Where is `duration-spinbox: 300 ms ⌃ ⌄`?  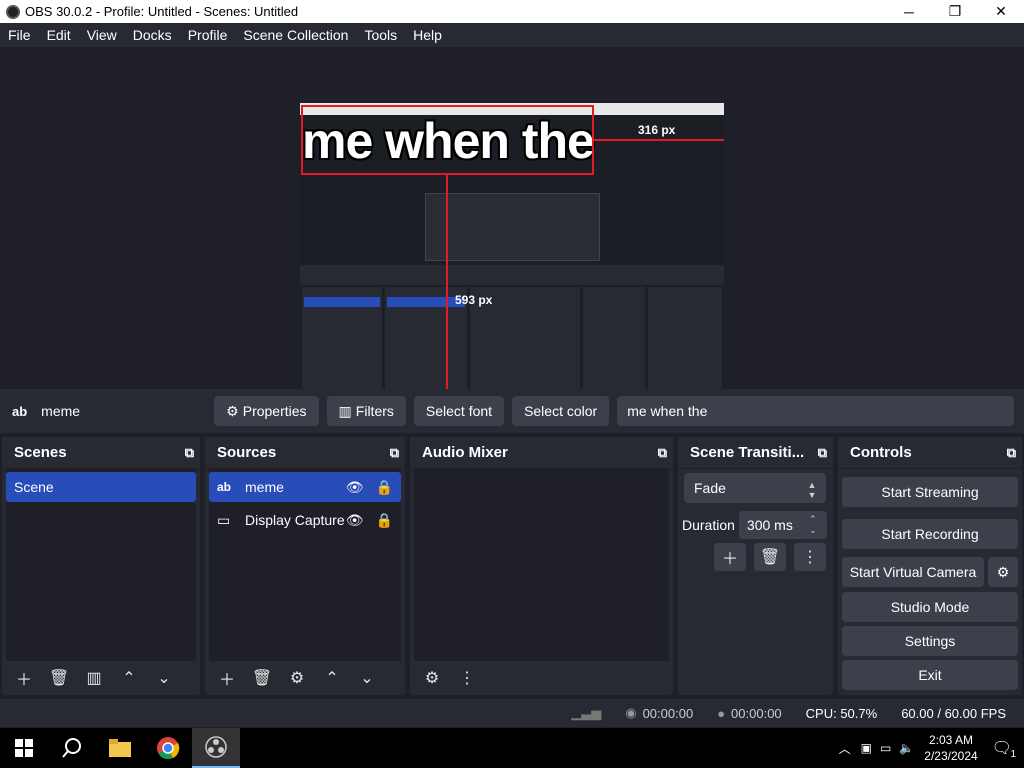 duration-spinbox: 300 ms ⌃ ⌄ is located at coordinates (782, 525).